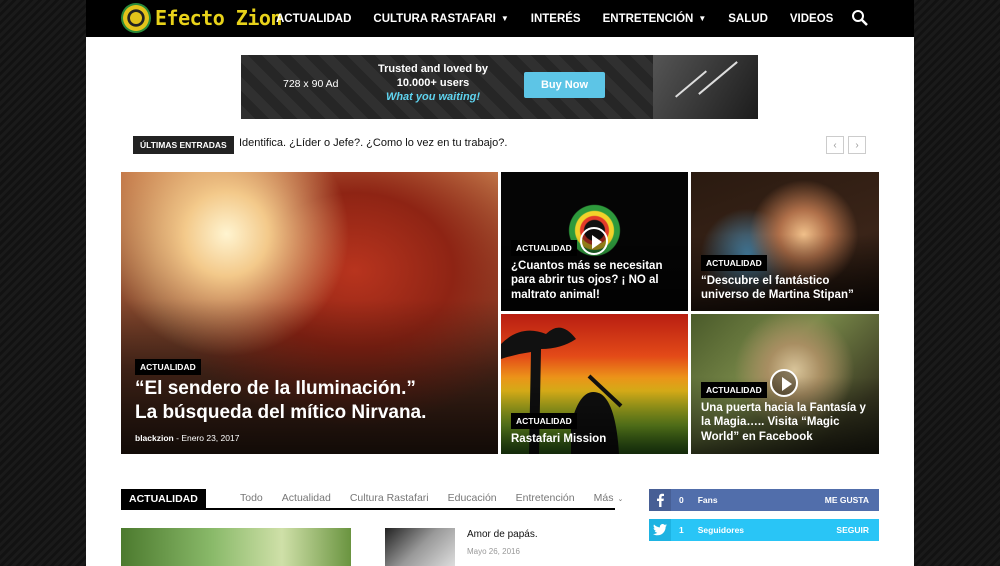  I want to click on block-title: ACTUALIDAD, so click(163, 499).